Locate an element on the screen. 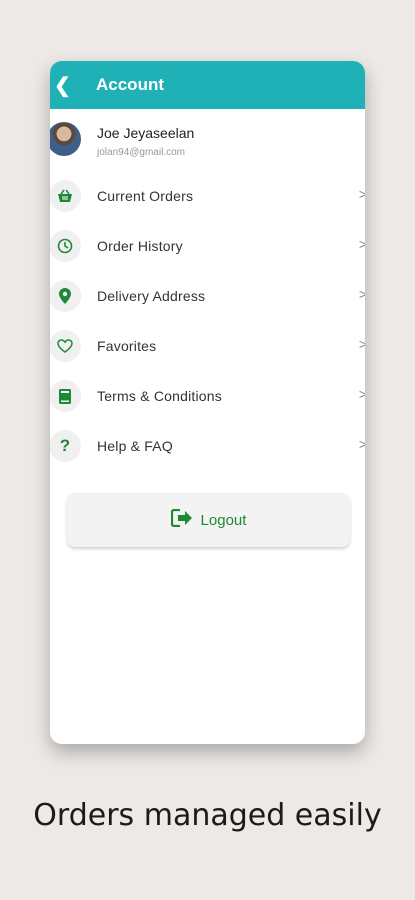 The height and width of the screenshot is (900, 415). location-pin-icon is located at coordinates (65, 296).